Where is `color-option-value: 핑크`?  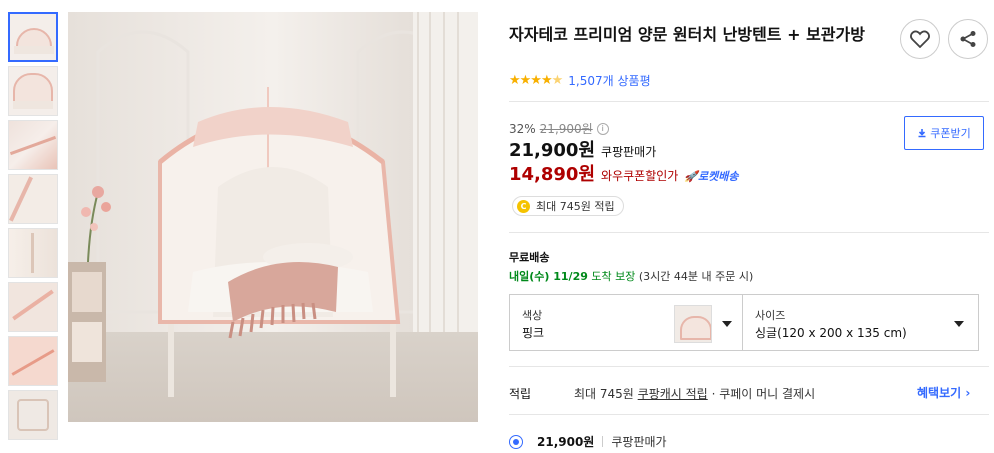
color-option-value: 핑크 is located at coordinates (533, 333).